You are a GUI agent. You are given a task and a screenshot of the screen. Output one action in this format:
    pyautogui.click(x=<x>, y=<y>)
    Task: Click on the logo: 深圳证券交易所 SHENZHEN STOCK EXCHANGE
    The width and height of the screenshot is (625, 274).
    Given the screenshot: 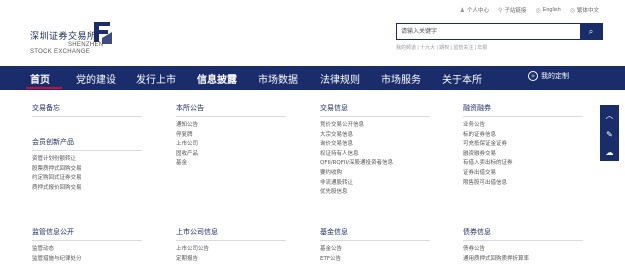 What is the action you would take?
    pyautogui.click(x=71, y=41)
    